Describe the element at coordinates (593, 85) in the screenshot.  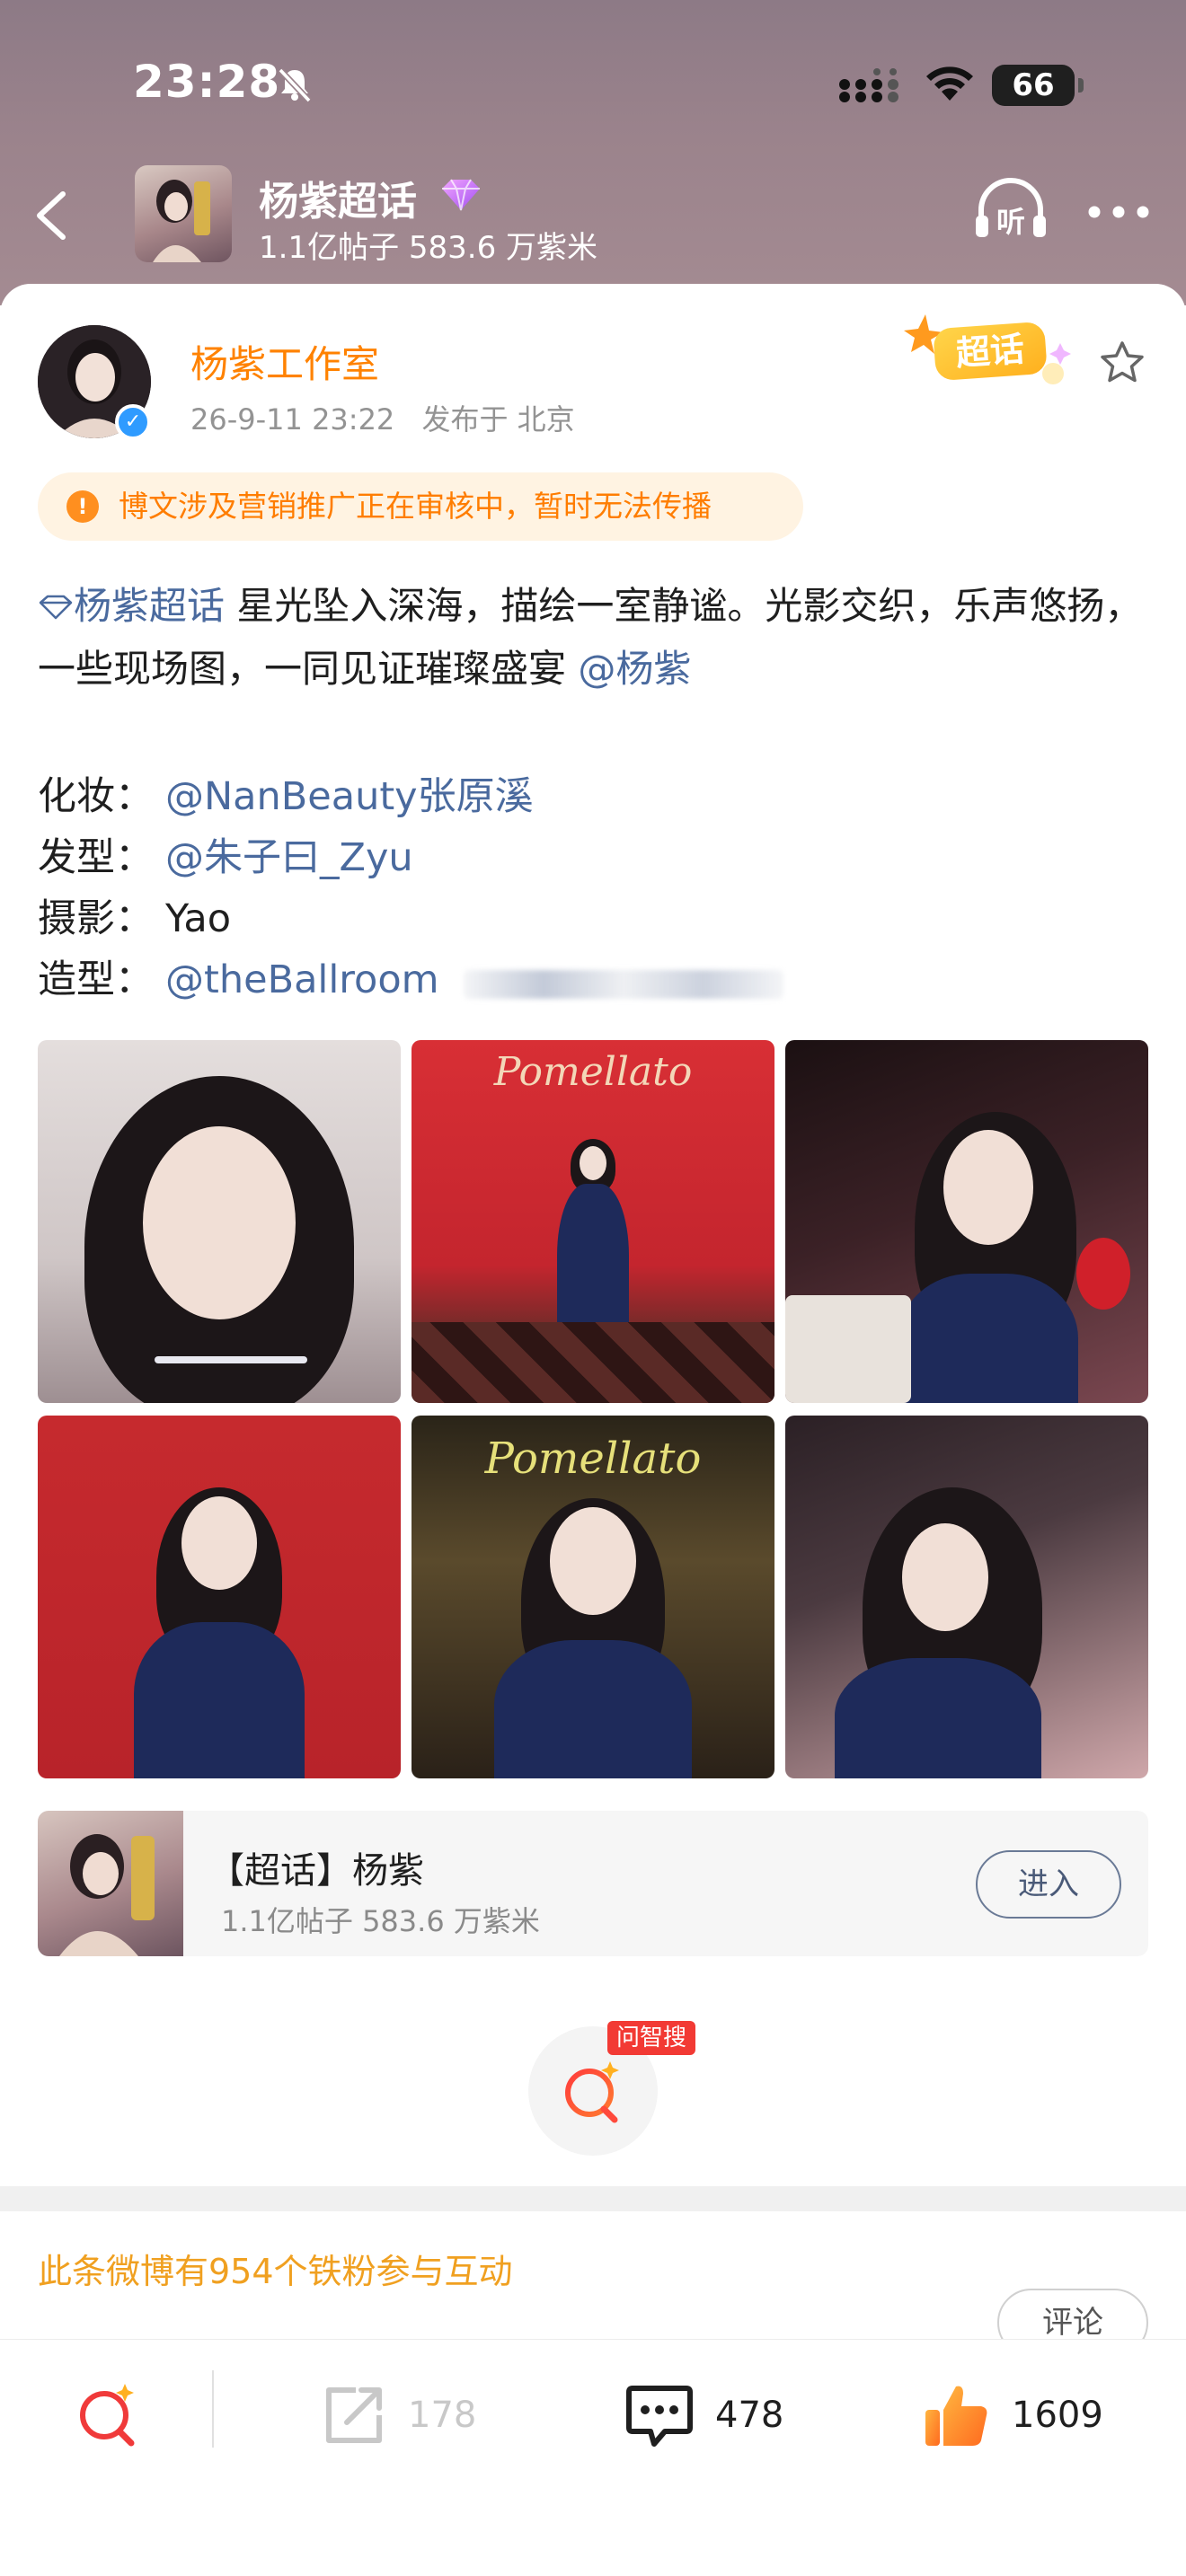
I see `status-bar: 23:28 66` at that location.